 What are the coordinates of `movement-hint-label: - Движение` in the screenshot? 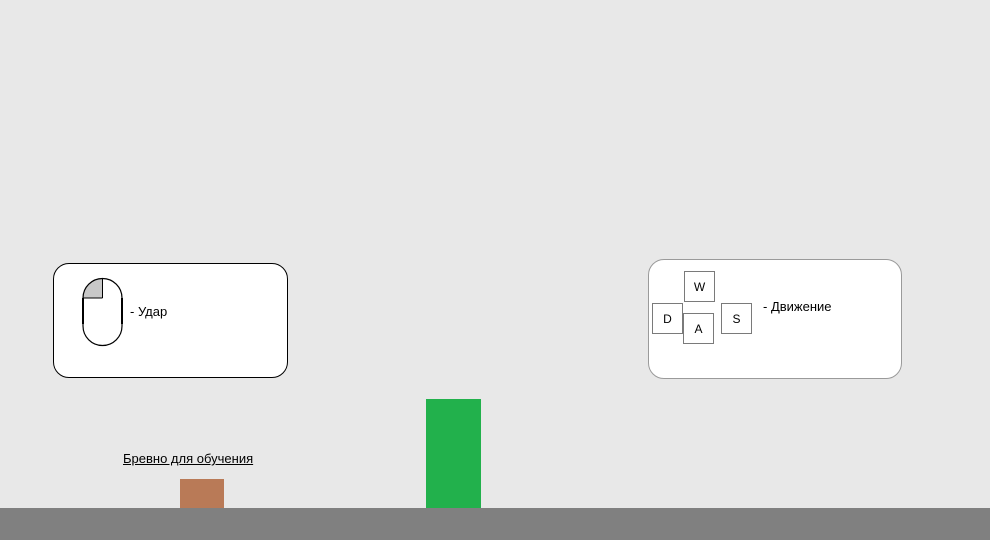 It's located at (797, 306).